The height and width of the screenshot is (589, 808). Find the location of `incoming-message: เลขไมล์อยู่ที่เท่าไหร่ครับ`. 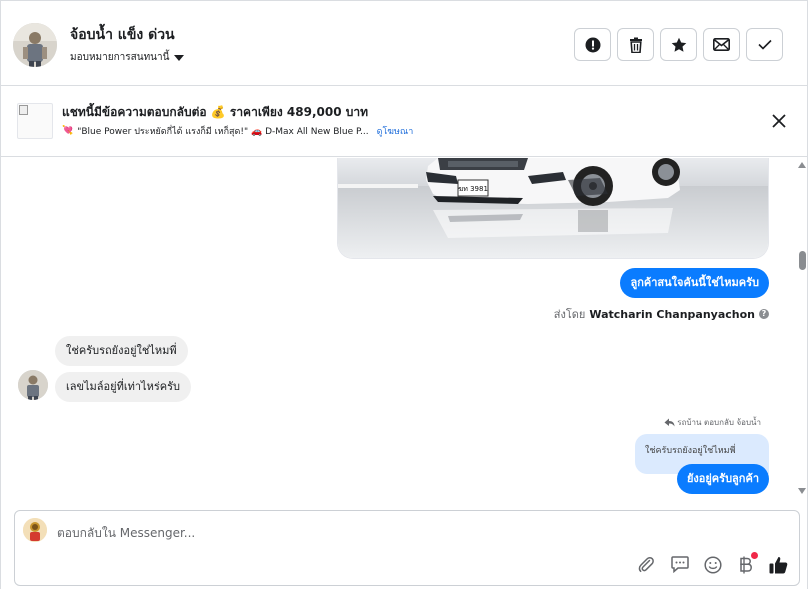

incoming-message: เลขไมล์อยู่ที่เท่าไหร่ครับ is located at coordinates (123, 387).